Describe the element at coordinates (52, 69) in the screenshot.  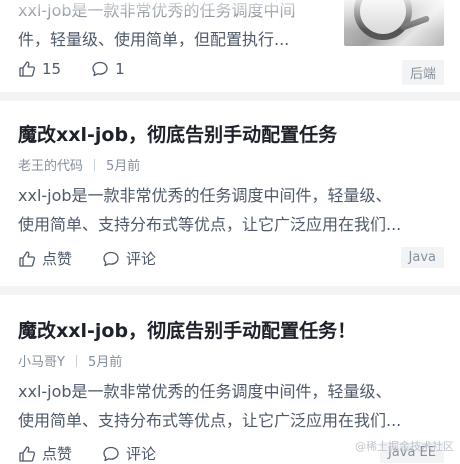
I see `like-count: 15` at that location.